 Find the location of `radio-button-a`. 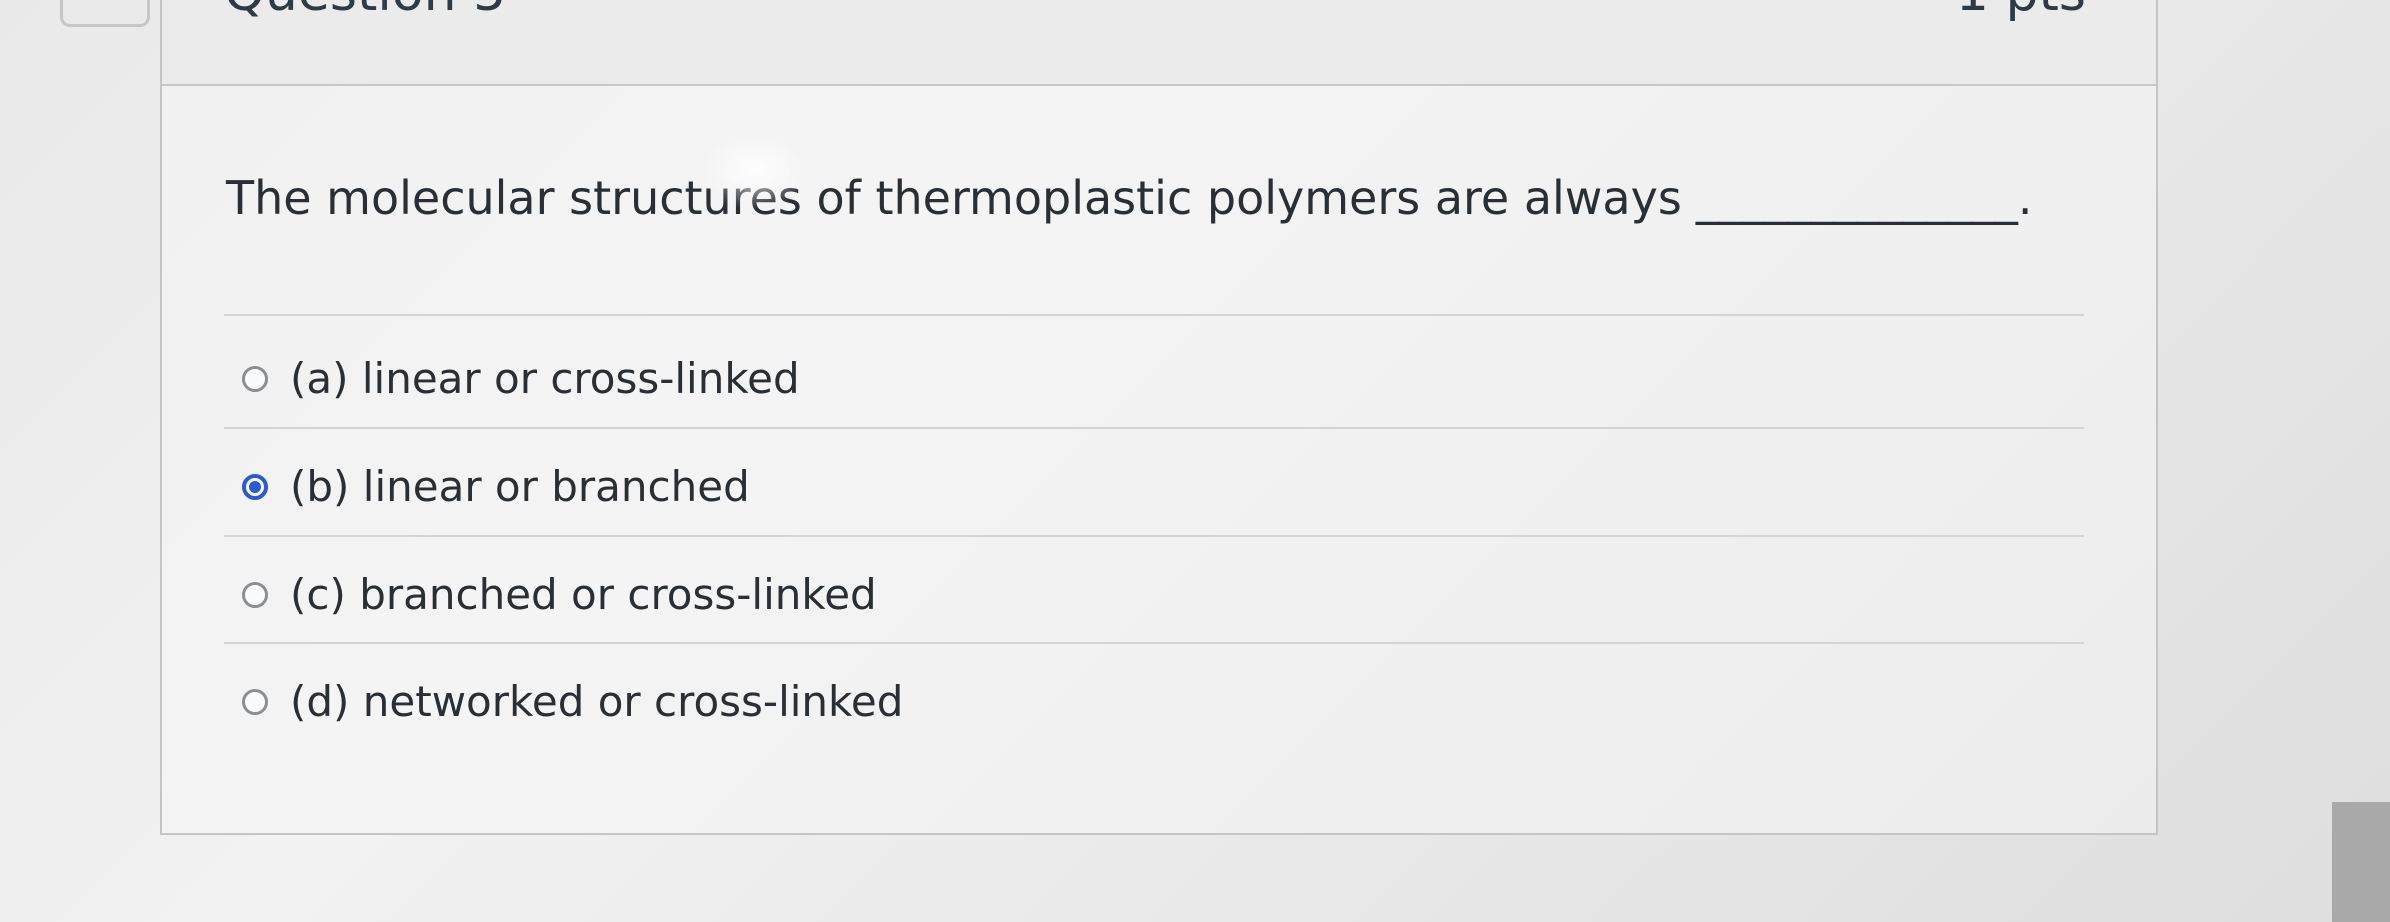

radio-button-a is located at coordinates (255, 379).